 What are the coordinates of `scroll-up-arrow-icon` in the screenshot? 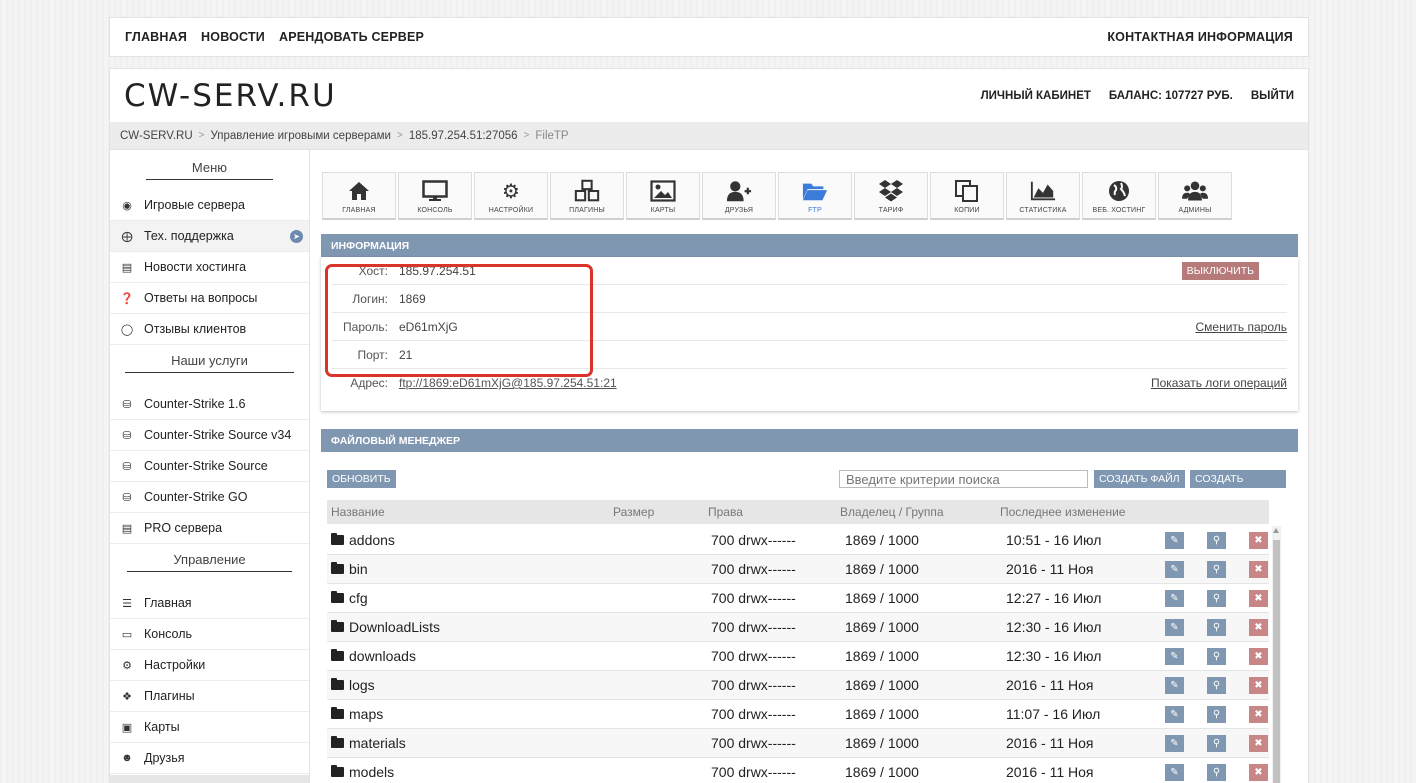 It's located at (1276, 530).